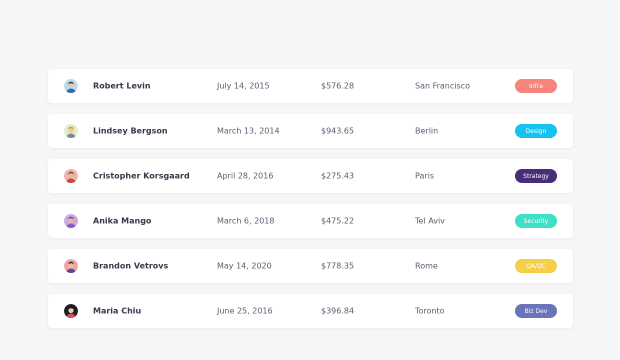 The width and height of the screenshot is (620, 360). I want to click on tag-badge: Infra, so click(536, 86).